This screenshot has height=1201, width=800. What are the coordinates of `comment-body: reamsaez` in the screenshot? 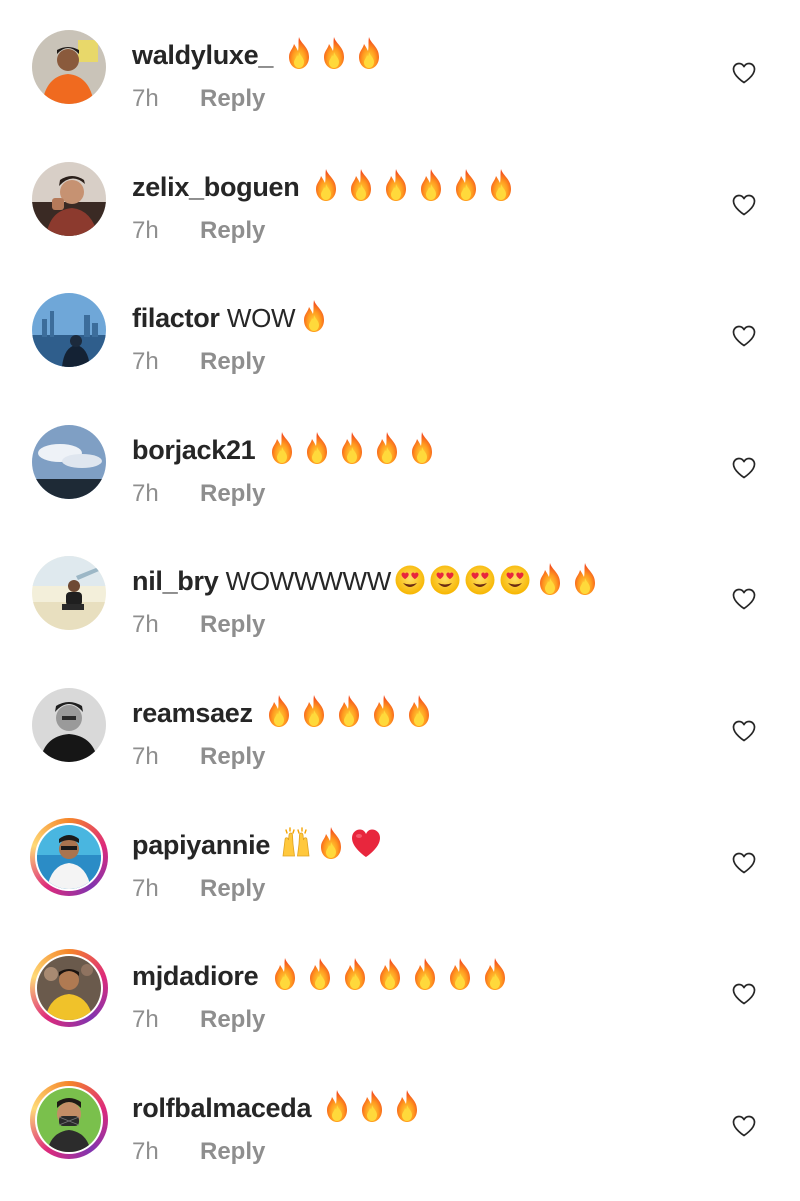 It's located at (283, 712).